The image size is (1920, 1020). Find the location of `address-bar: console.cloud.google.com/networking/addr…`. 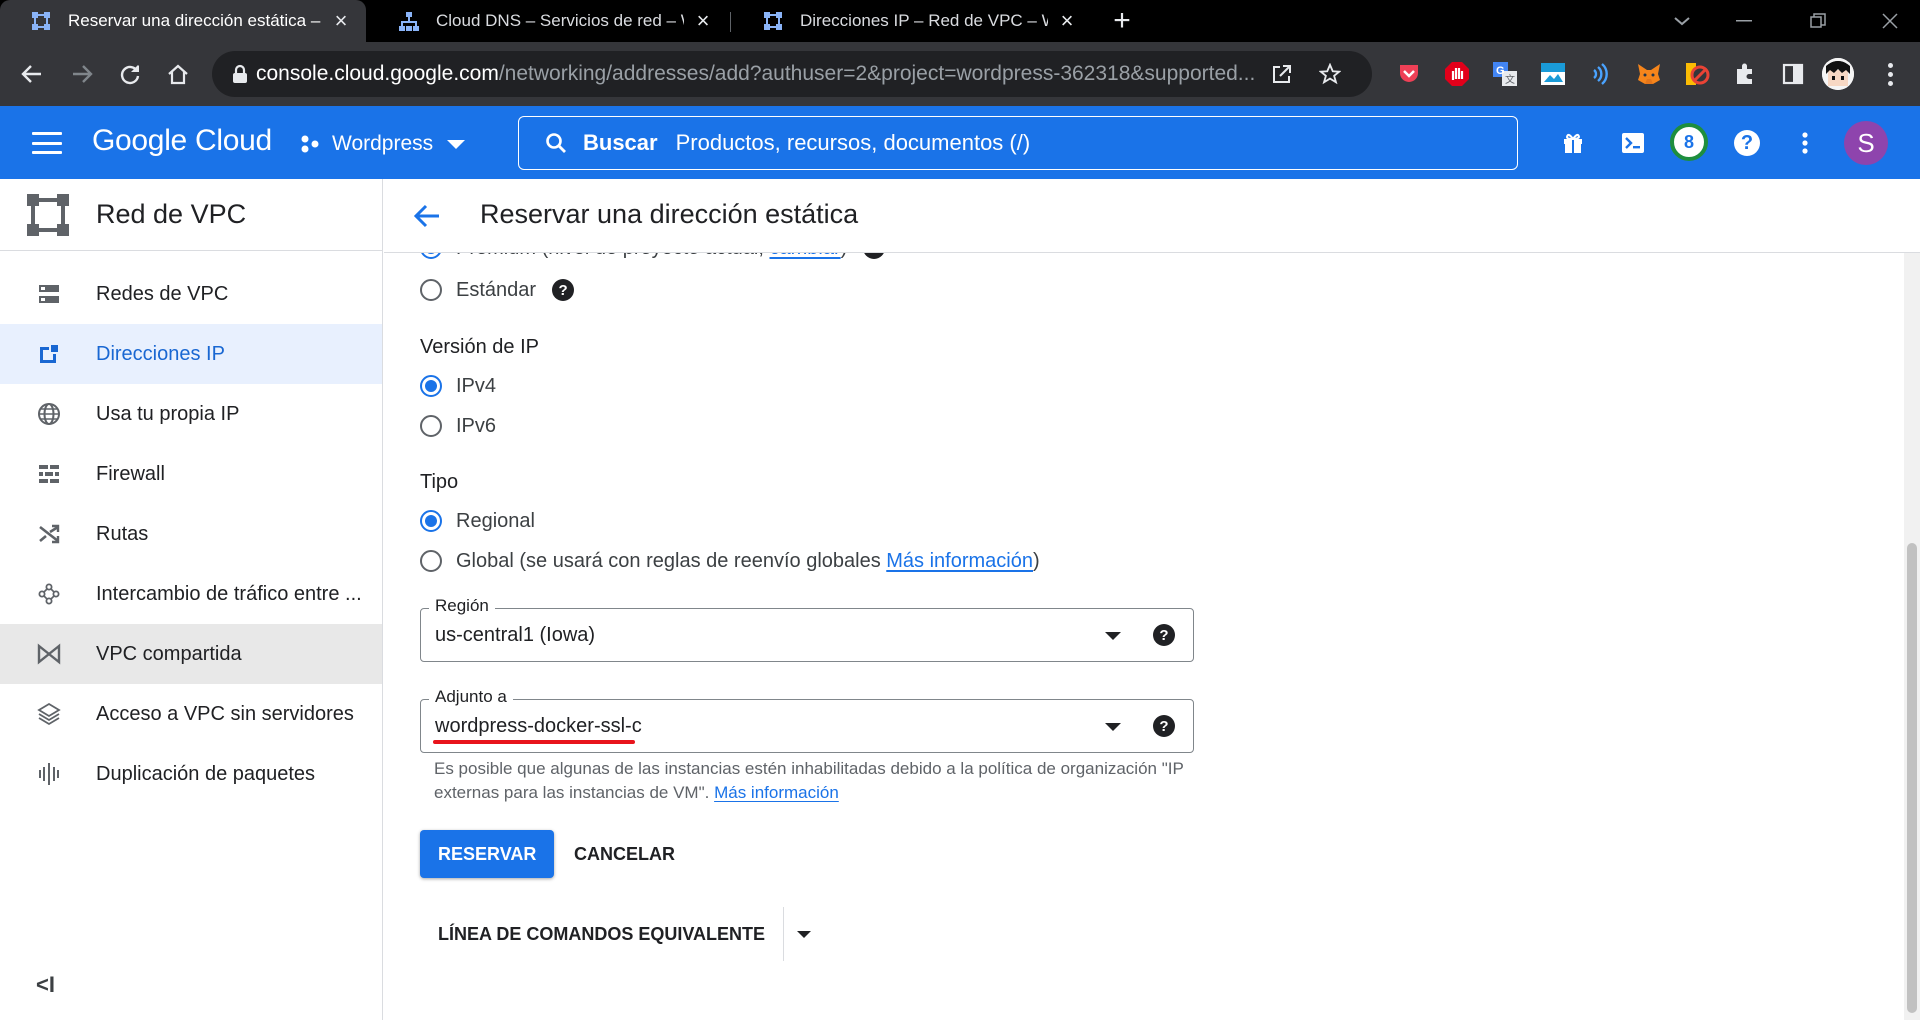

address-bar: console.cloud.google.com/networking/addr… is located at coordinates (792, 74).